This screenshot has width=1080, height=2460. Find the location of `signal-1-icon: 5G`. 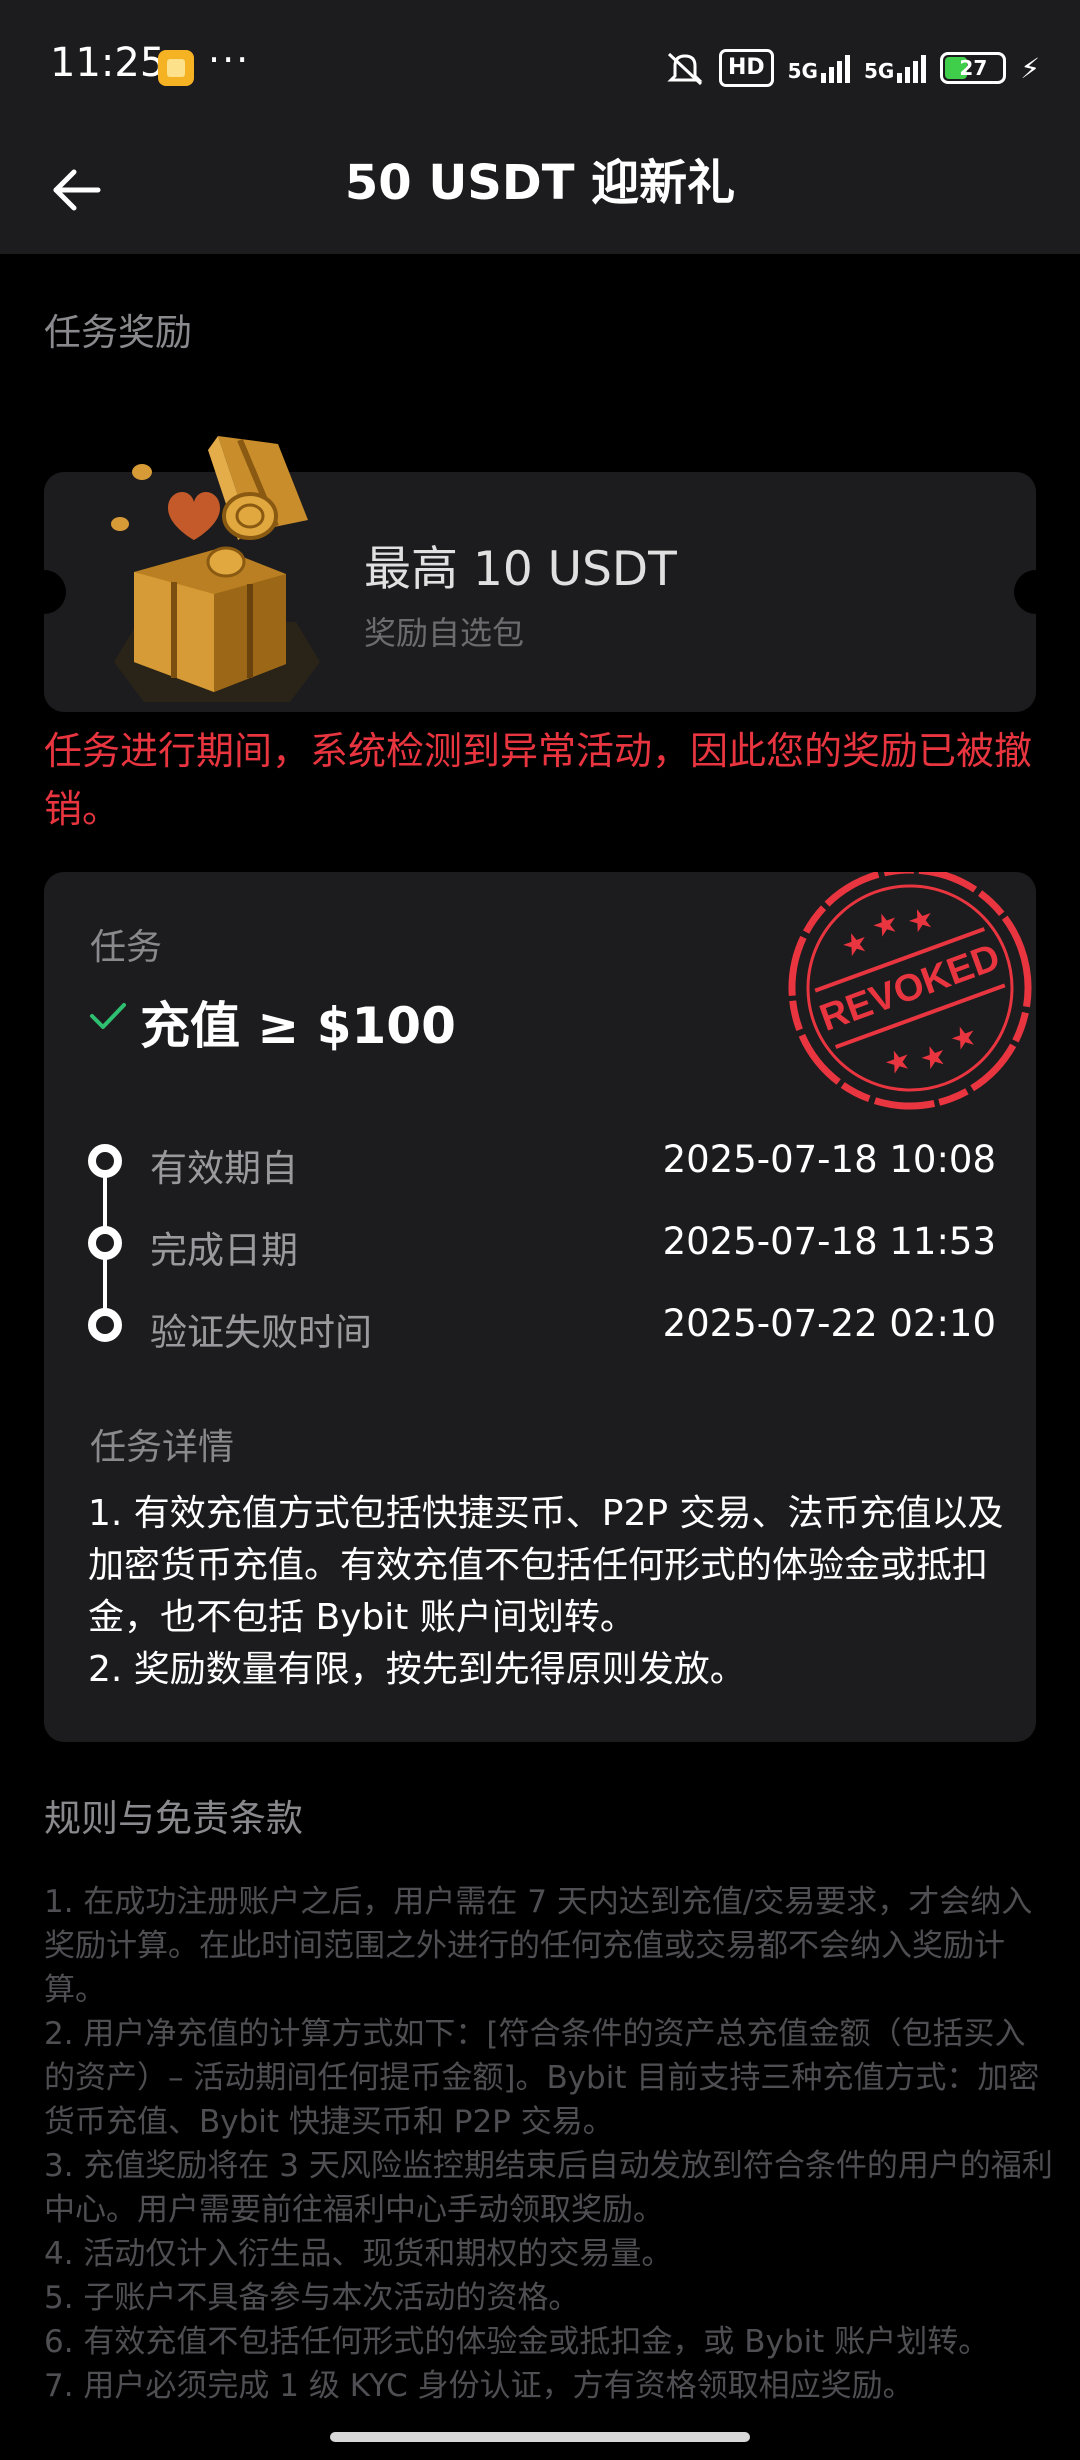

signal-1-icon: 5G is located at coordinates (819, 68).